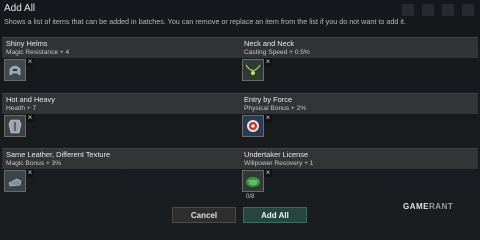 The image size is (480, 240). What do you see at coordinates (269, 43) in the screenshot?
I see `item-name: Neck and Neck` at bounding box center [269, 43].